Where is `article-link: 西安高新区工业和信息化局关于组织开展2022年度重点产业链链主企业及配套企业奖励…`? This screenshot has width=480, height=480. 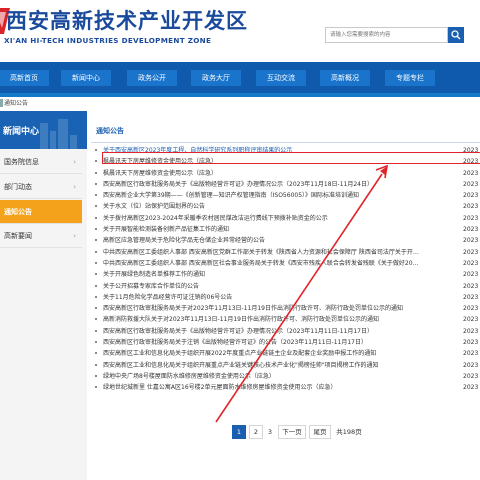
article-link: 西安高新区工业和信息化局关于组织开展2022年度重点产业链链主企业及配套企业奖励… is located at coordinates (280, 353).